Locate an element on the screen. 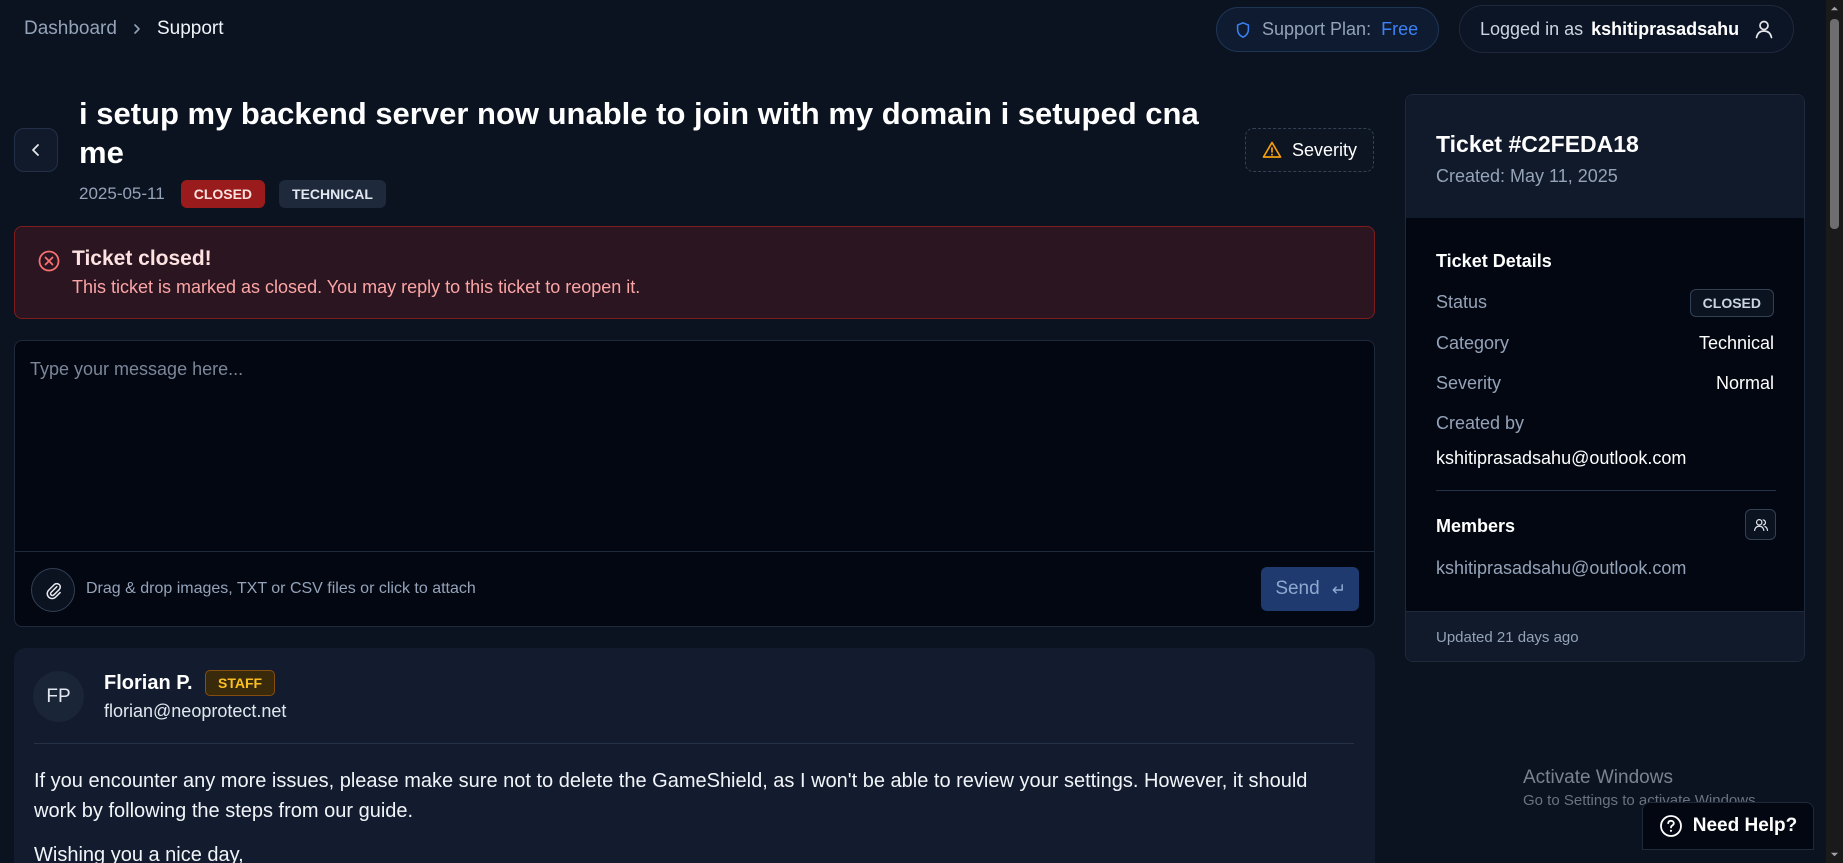 The width and height of the screenshot is (1843, 863). paperclip-icon is located at coordinates (53, 590).